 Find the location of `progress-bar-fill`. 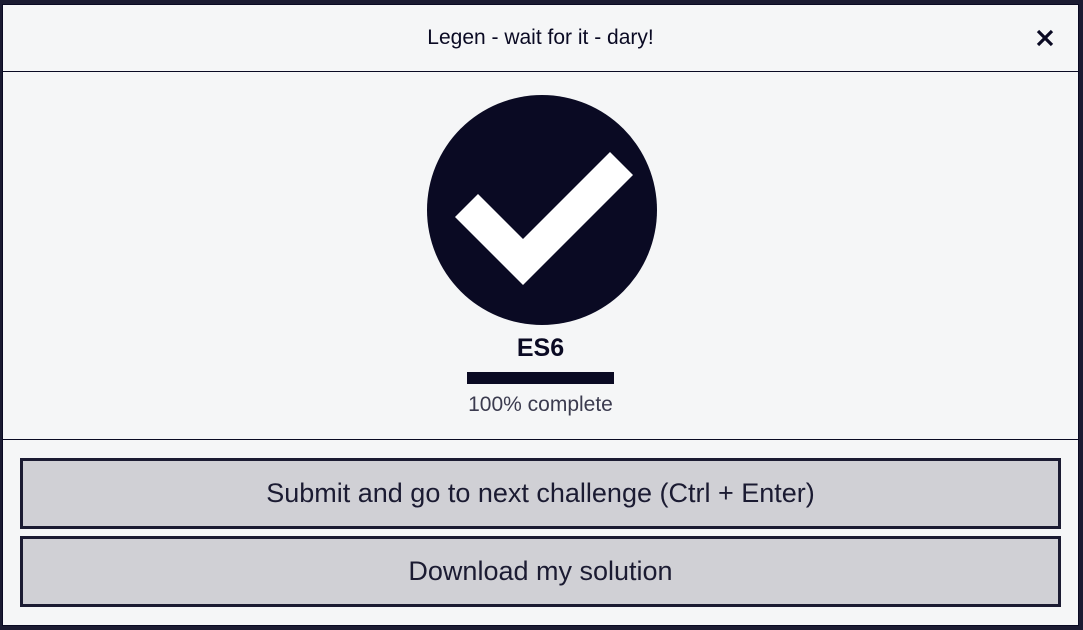

progress-bar-fill is located at coordinates (540, 378).